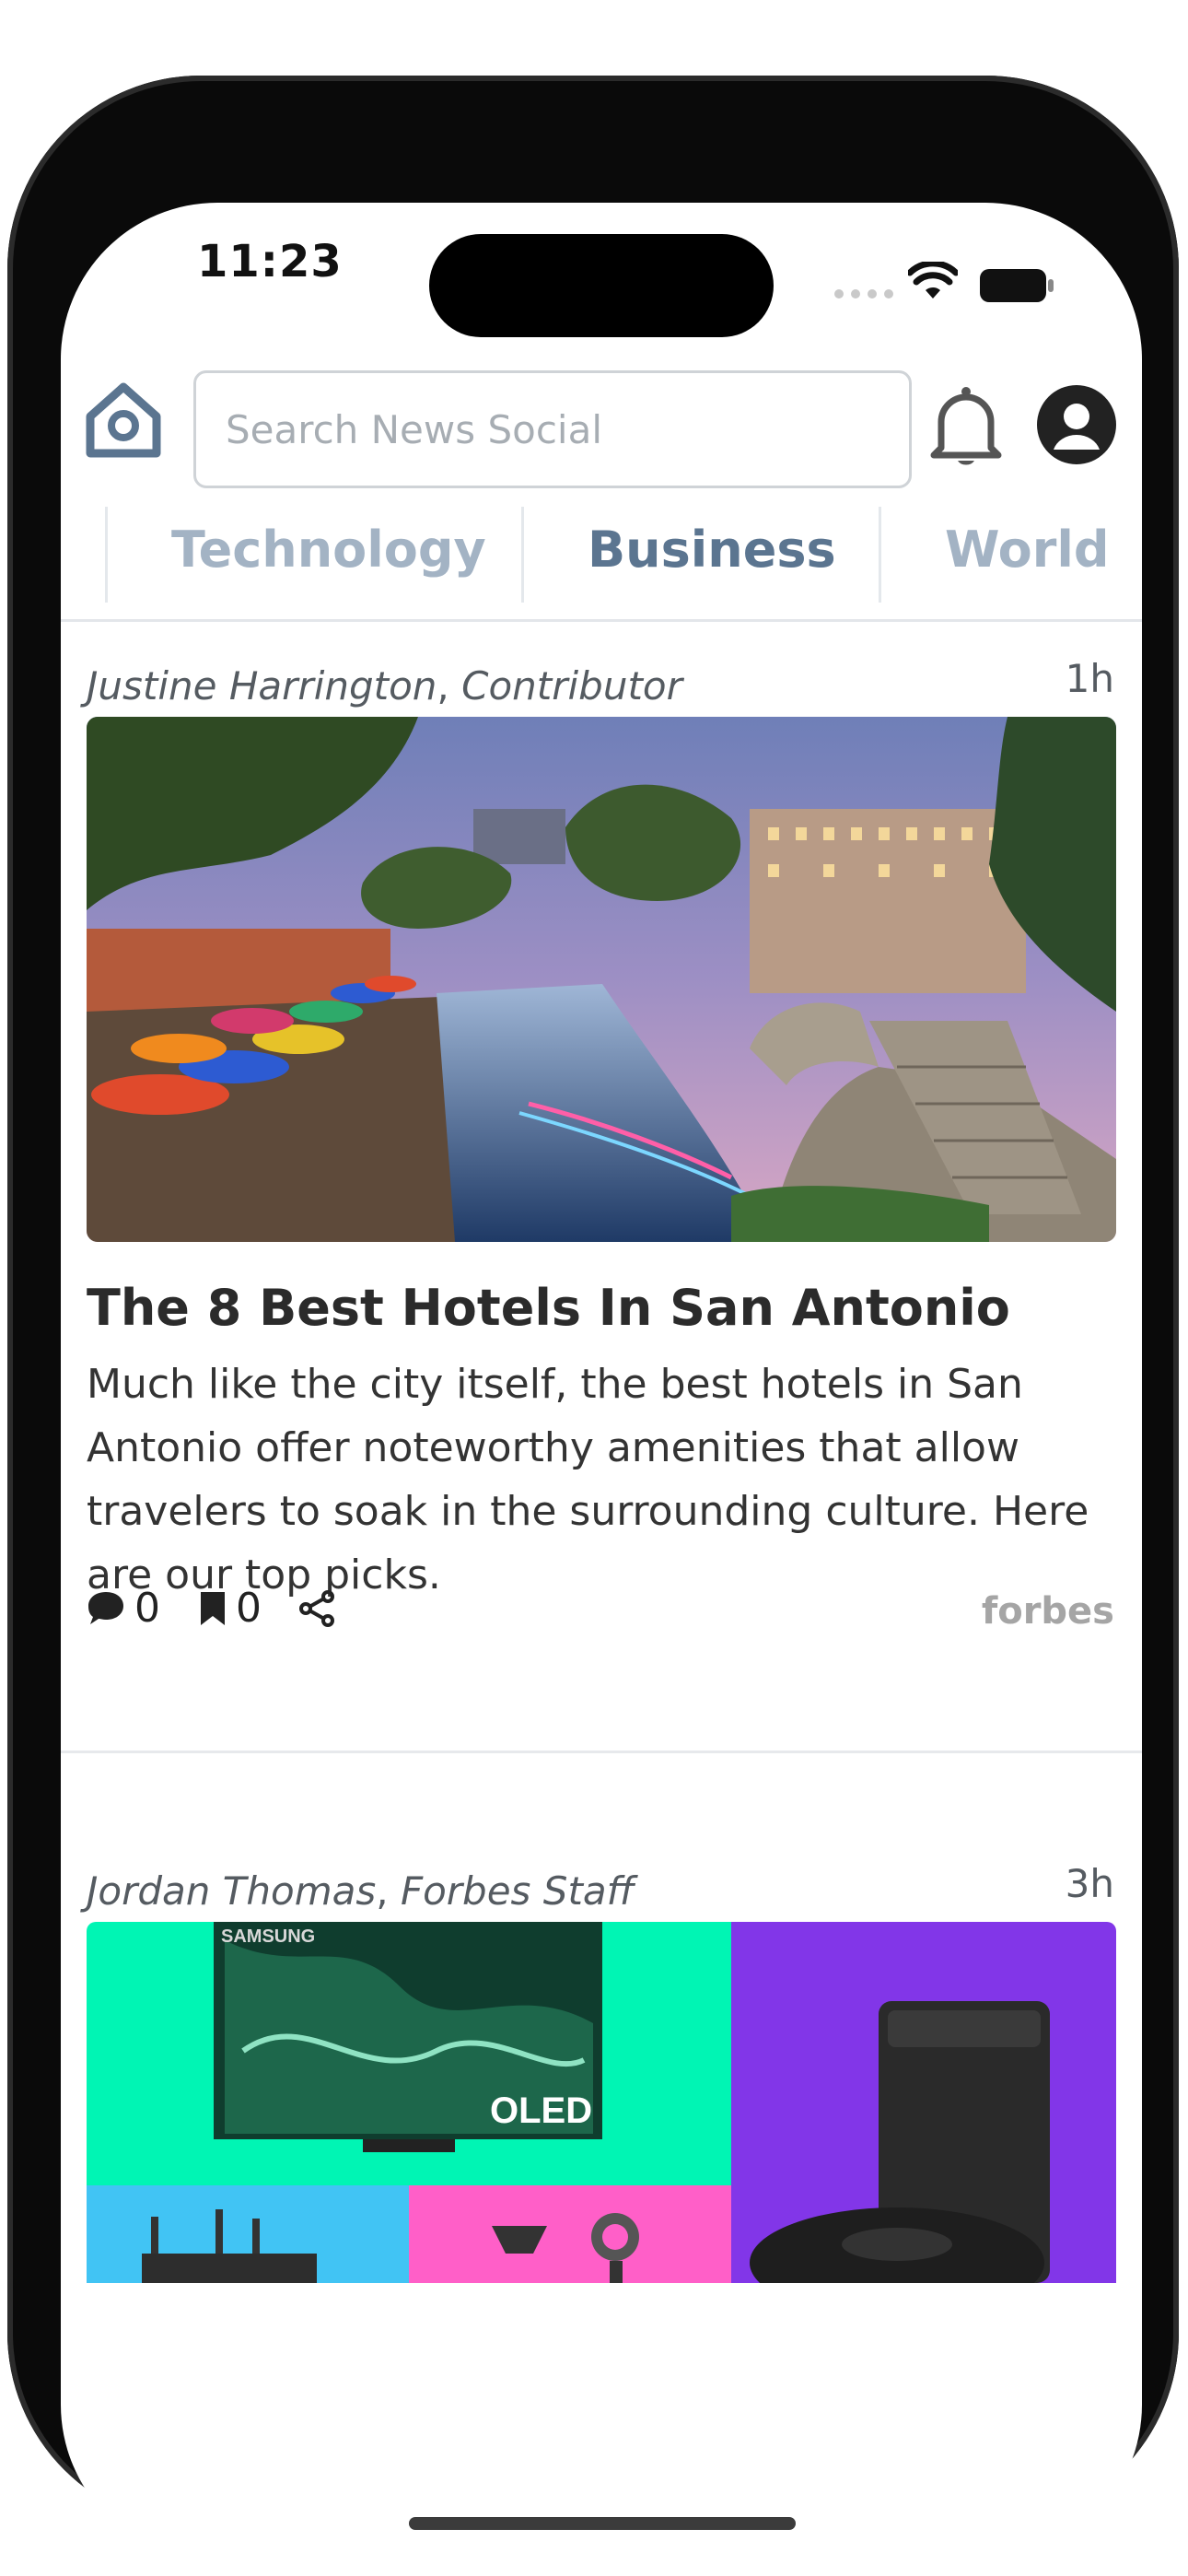 The height and width of the screenshot is (2576, 1188). Describe the element at coordinates (863, 294) in the screenshot. I see `cellular-signal-icon` at that location.